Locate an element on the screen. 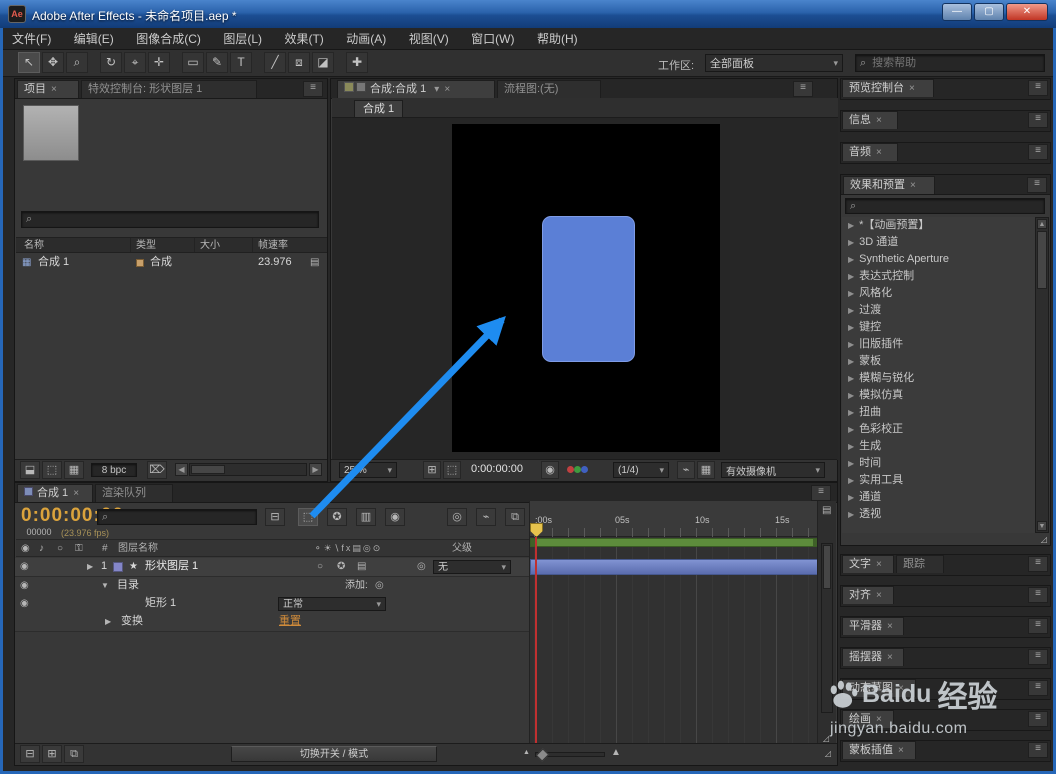  col-fps: 帧速率 is located at coordinates (273, 245).